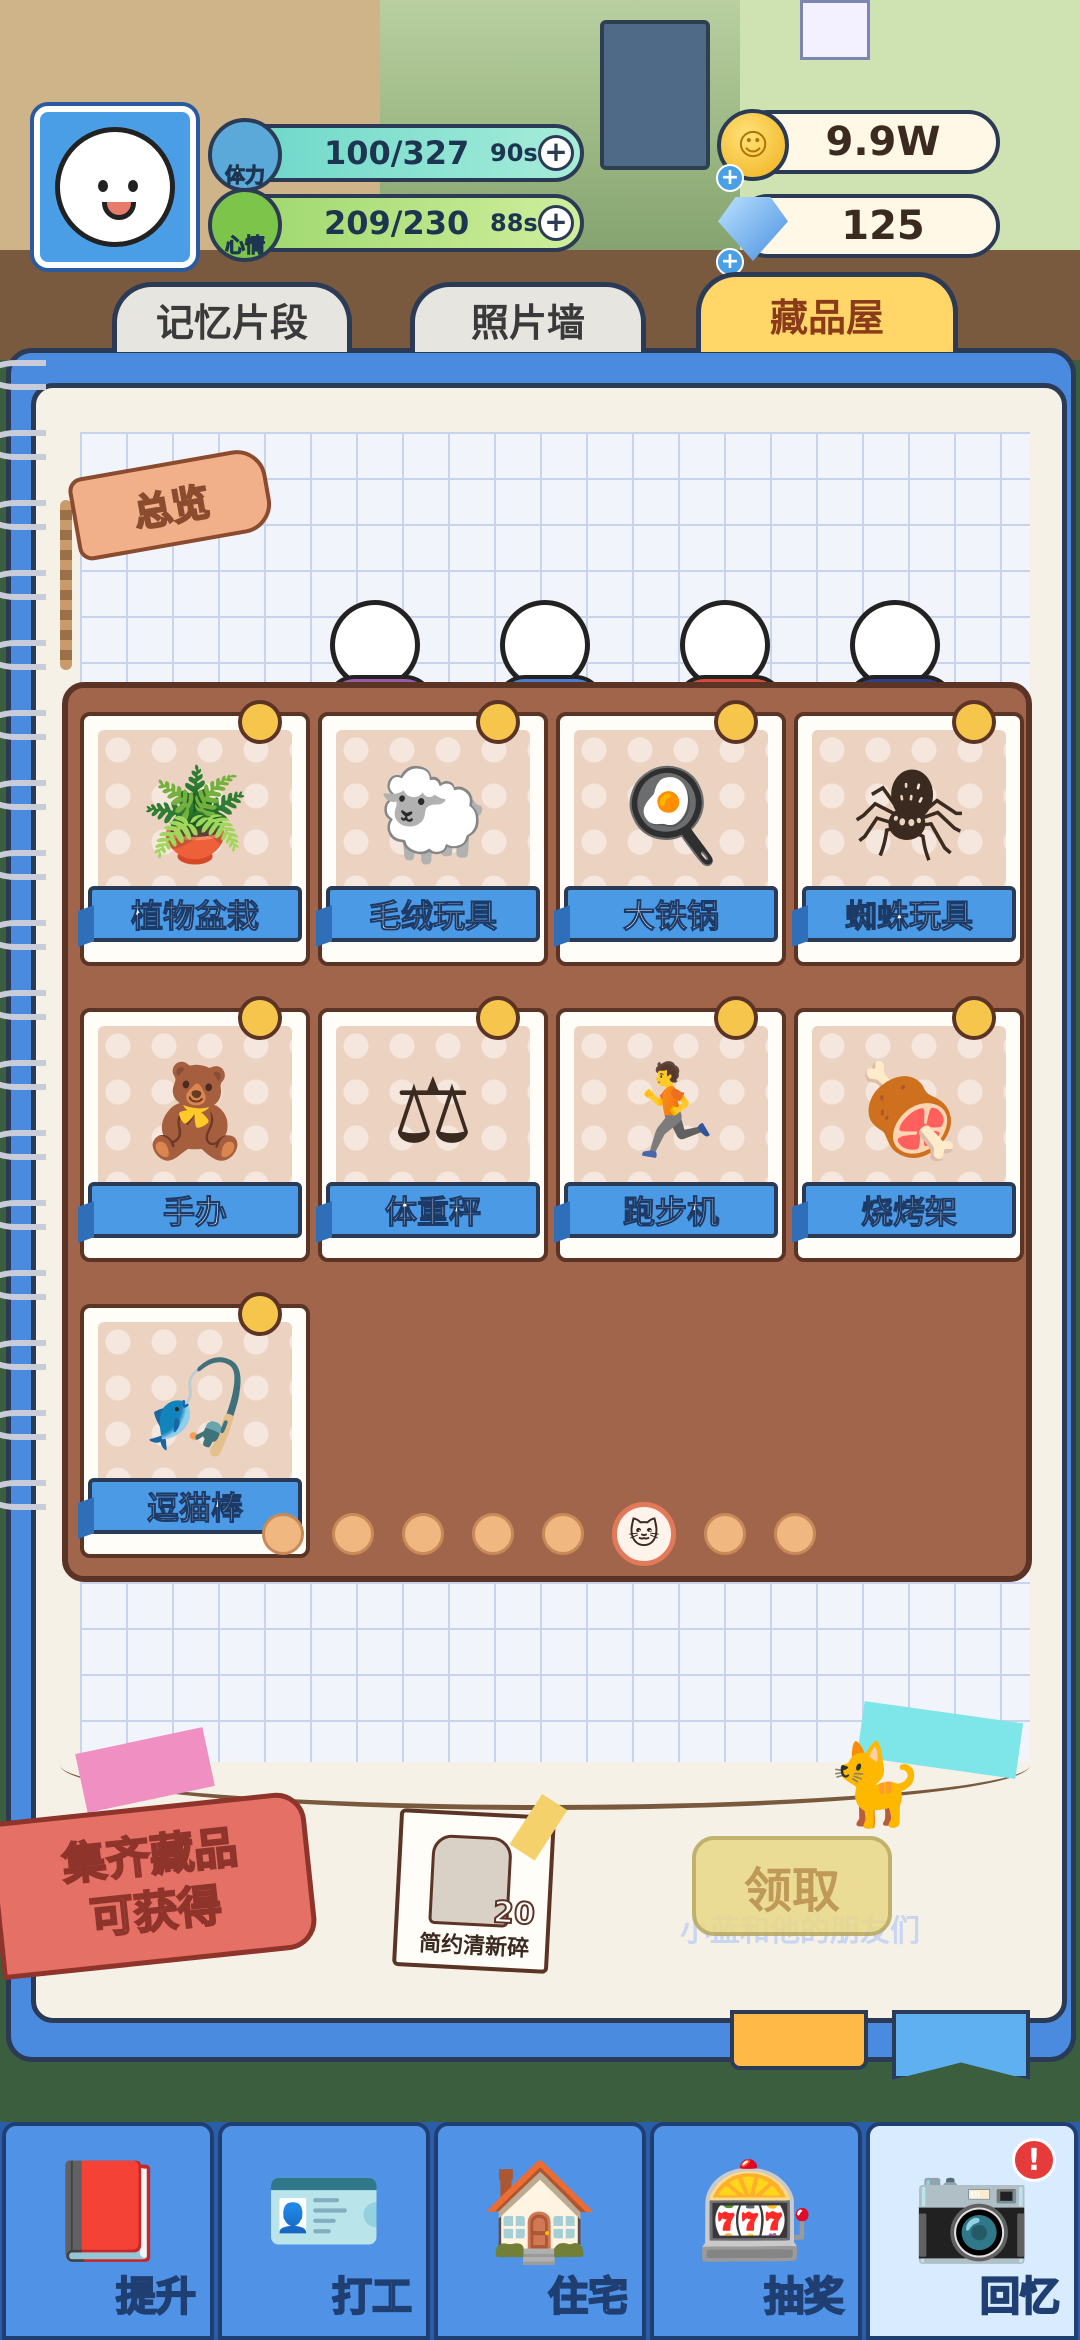  Describe the element at coordinates (156, 2297) in the screenshot. I see `nav-label: 提升` at that location.